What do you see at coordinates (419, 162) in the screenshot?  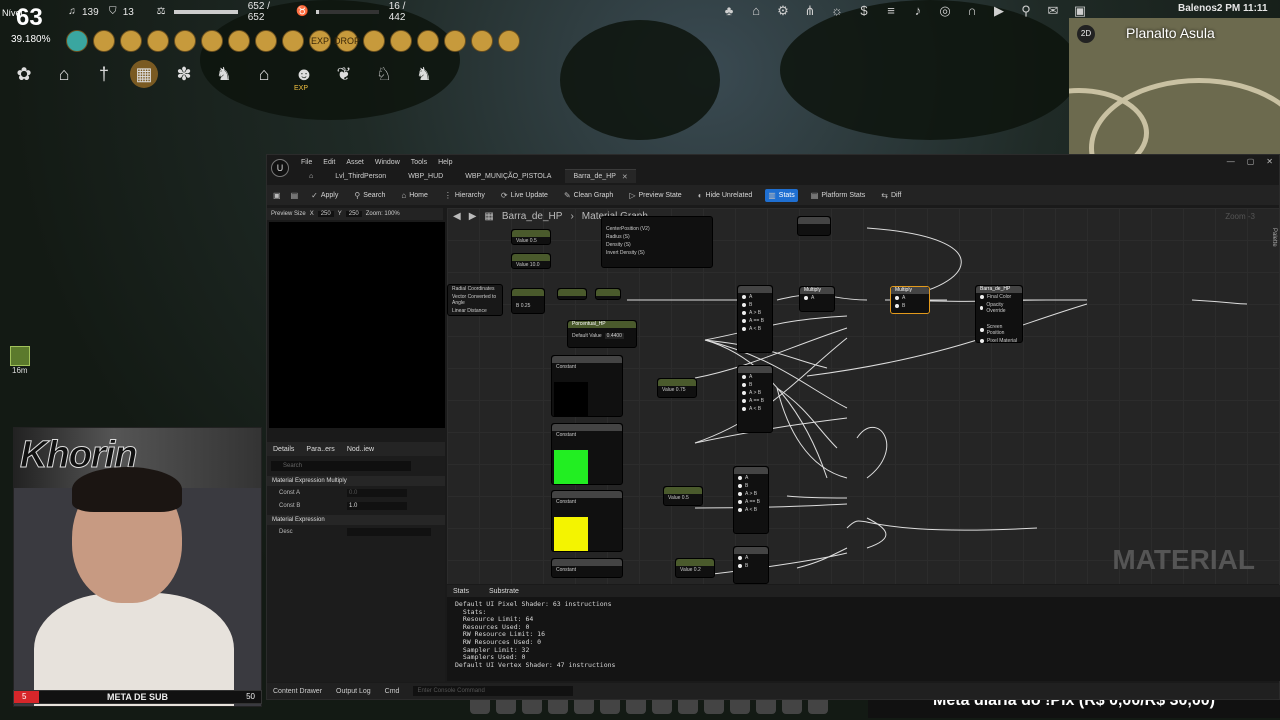 I see `menu-tools: Tools` at bounding box center [419, 162].